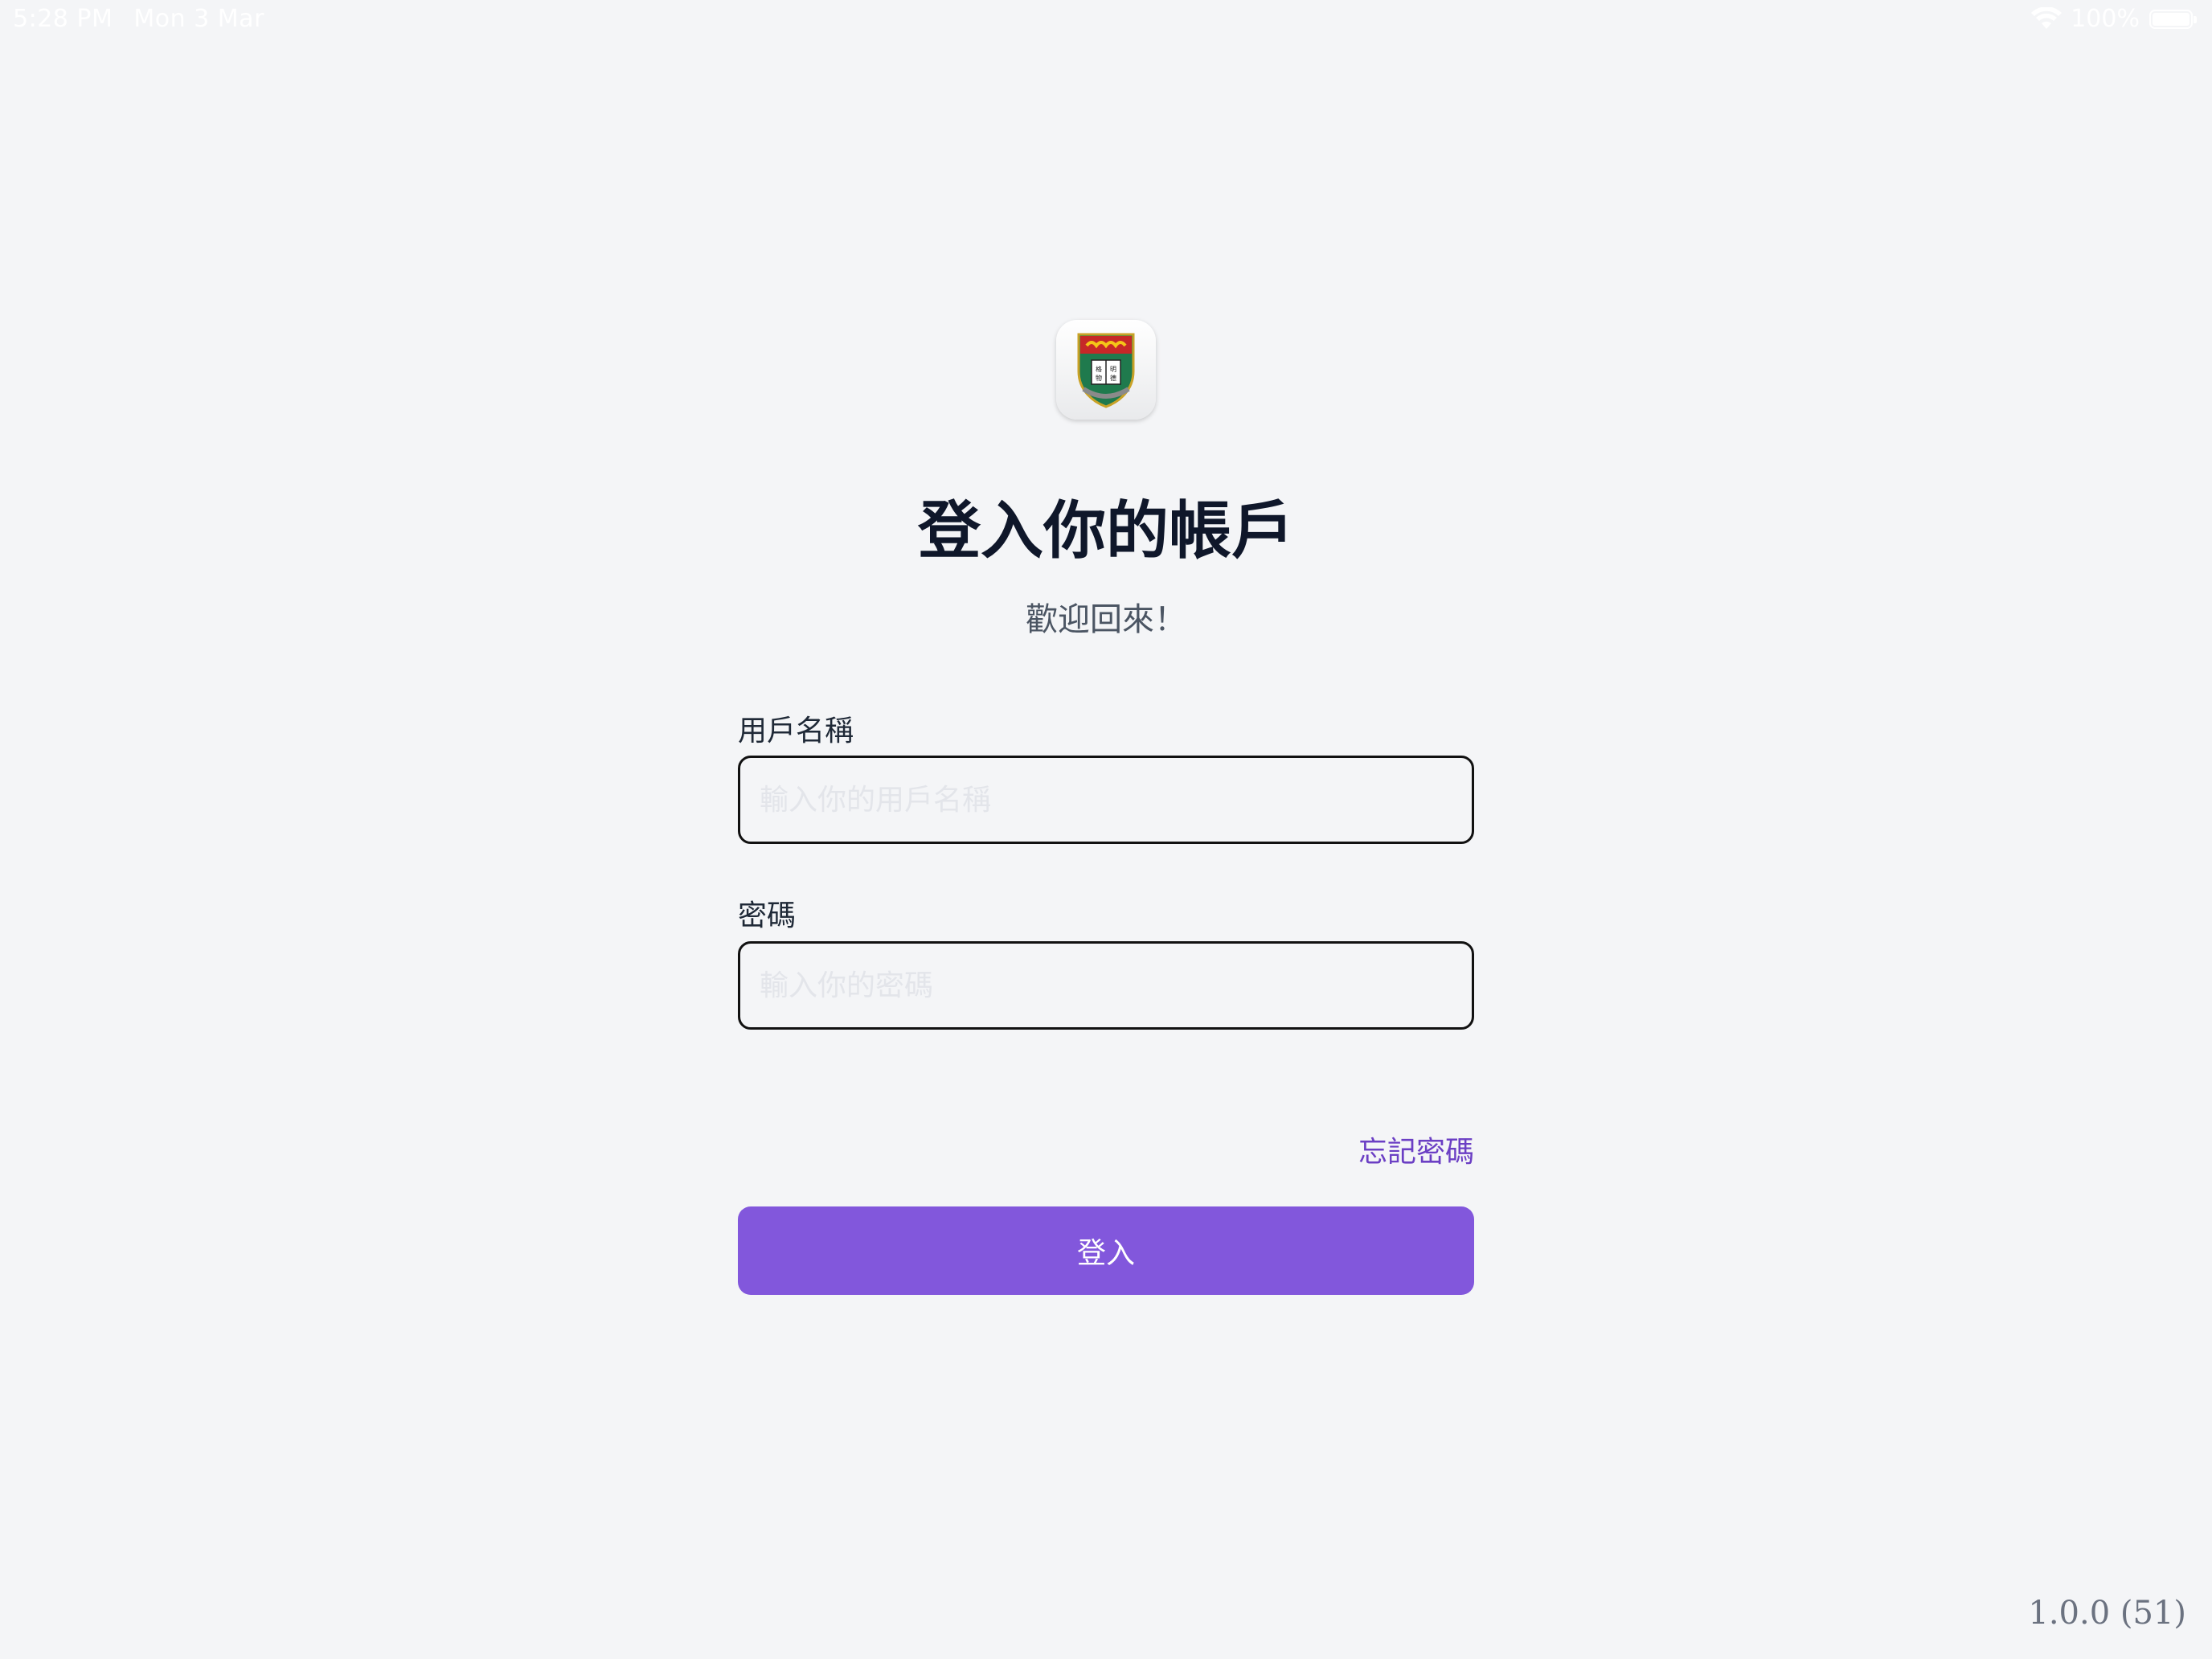  I want to click on battery-icon, so click(2173, 19).